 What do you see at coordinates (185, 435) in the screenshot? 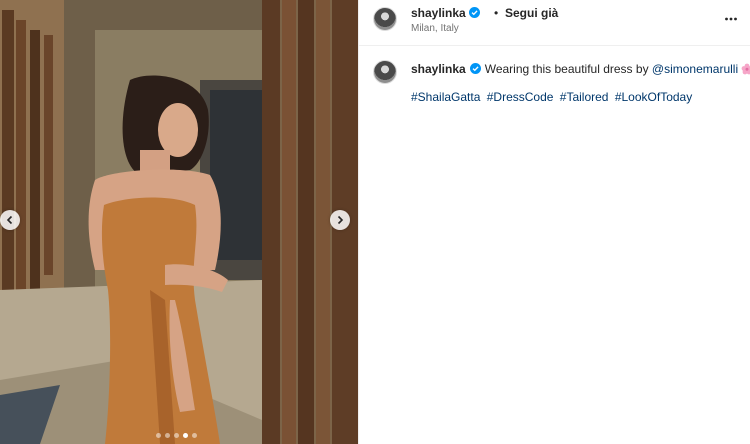
I see `carousel-dot-active` at bounding box center [185, 435].